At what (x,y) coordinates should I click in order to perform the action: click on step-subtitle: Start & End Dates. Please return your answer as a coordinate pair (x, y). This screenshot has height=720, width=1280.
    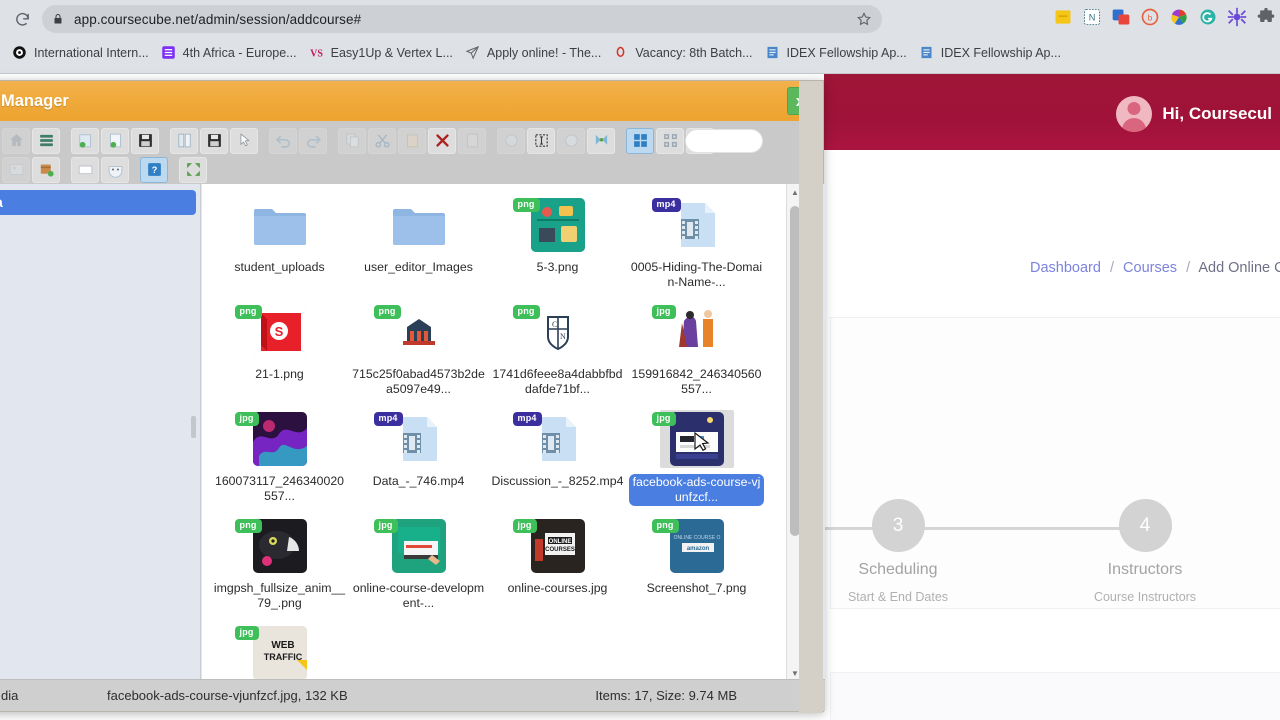
    Looking at the image, I should click on (898, 597).